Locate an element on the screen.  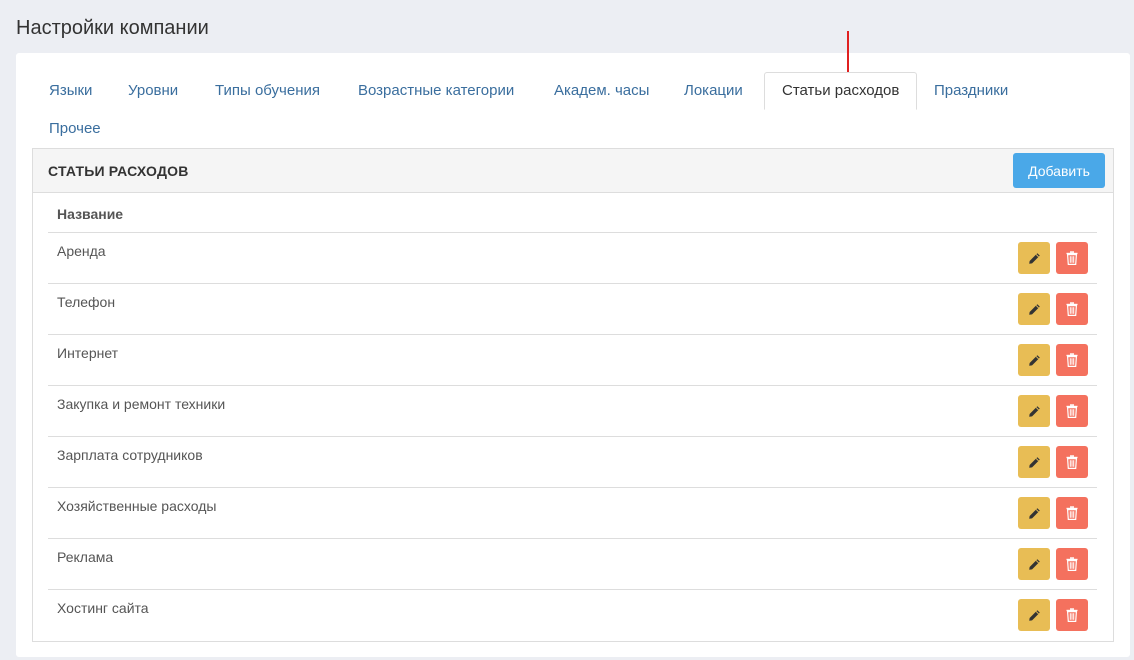
page-title: Настройки компании is located at coordinates (112, 28).